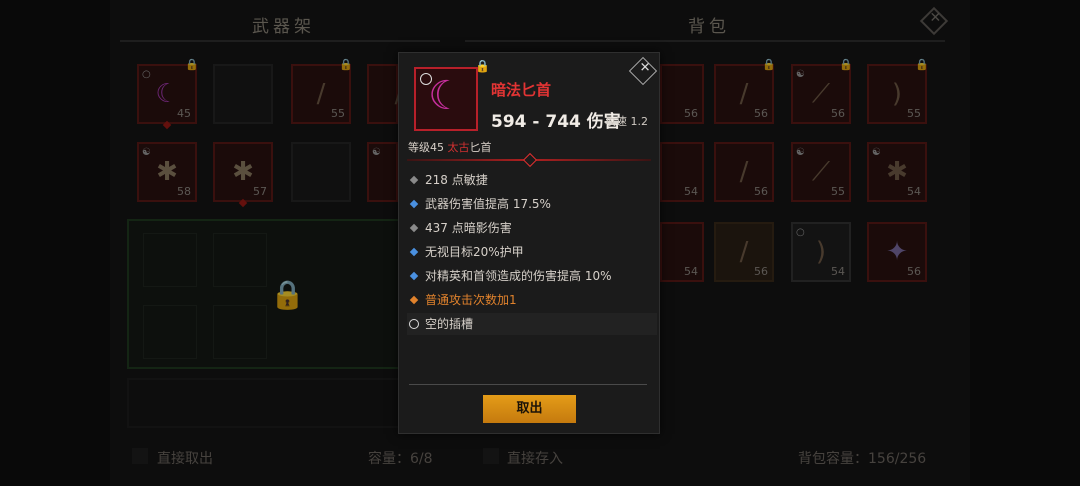 This screenshot has height=486, width=1080. I want to click on item-level: 等级45, so click(428, 147).